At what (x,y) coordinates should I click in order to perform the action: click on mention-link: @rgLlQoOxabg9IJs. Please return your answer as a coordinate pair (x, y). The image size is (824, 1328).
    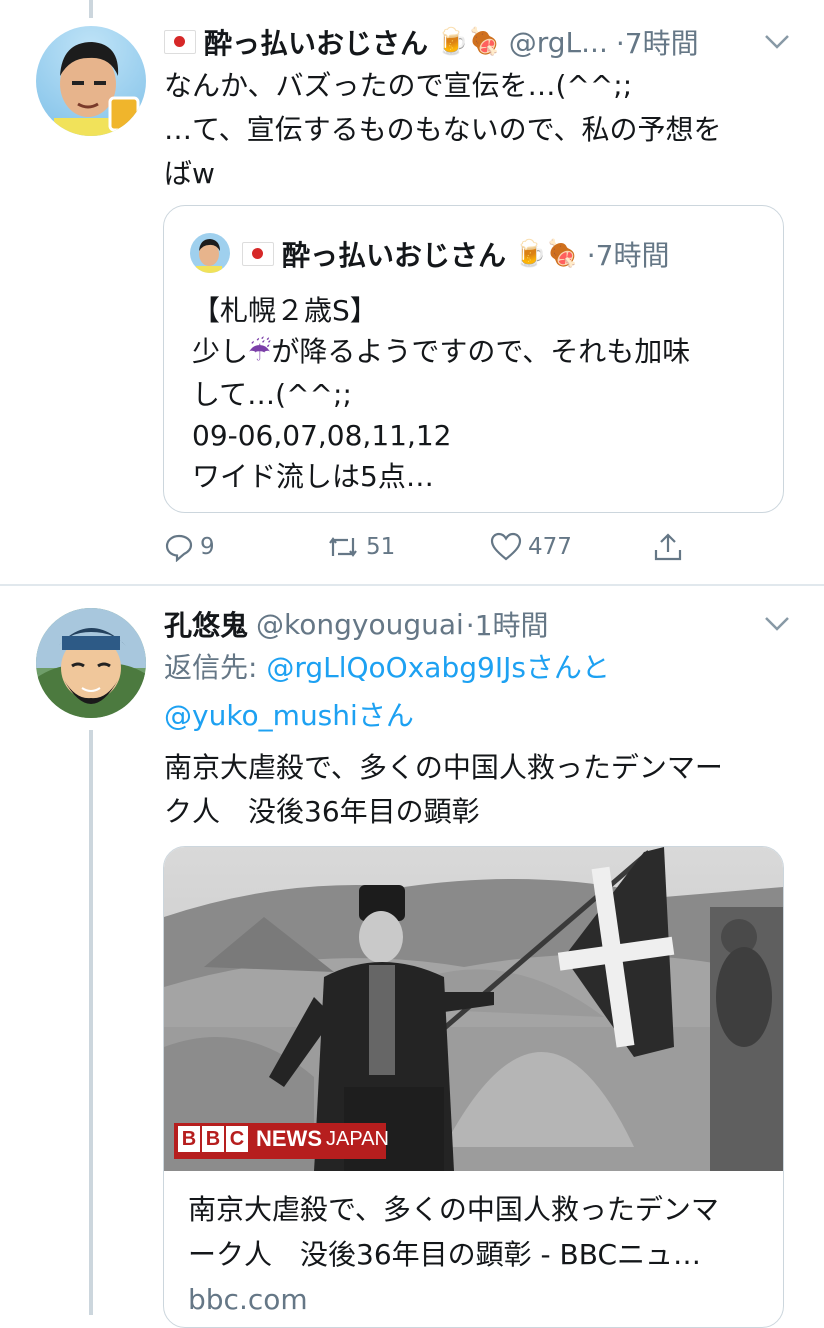
    Looking at the image, I should click on (396, 667).